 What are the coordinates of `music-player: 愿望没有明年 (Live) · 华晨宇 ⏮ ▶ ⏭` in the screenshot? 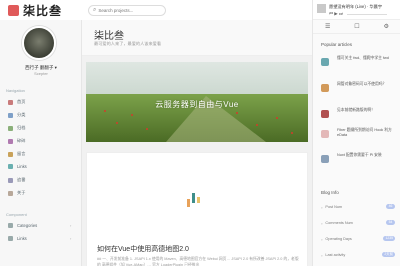 It's located at (356, 10).